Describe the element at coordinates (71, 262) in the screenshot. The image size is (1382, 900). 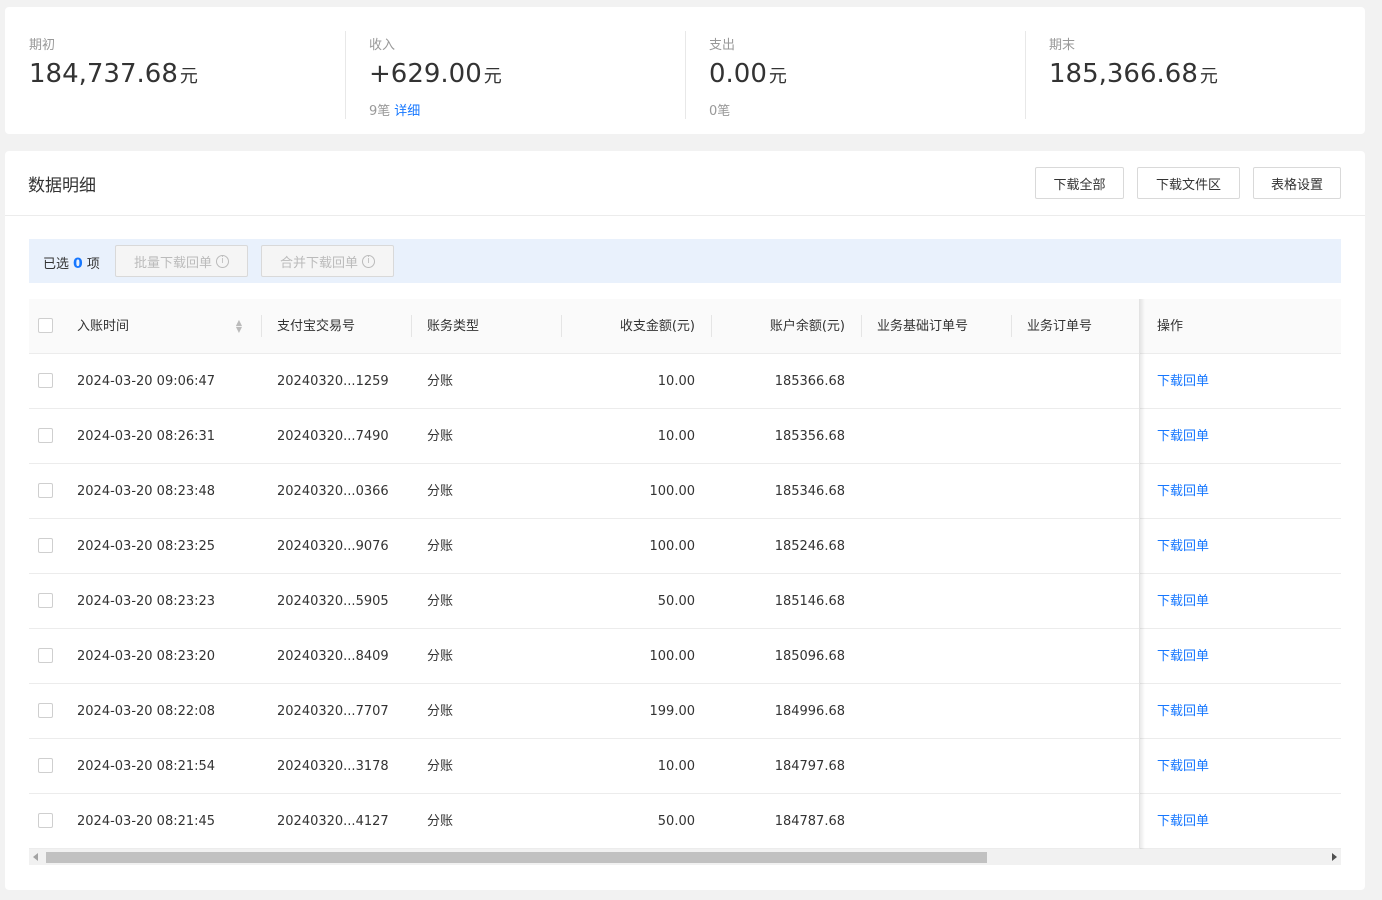
I see `selection-status: 已选 0 项` at that location.